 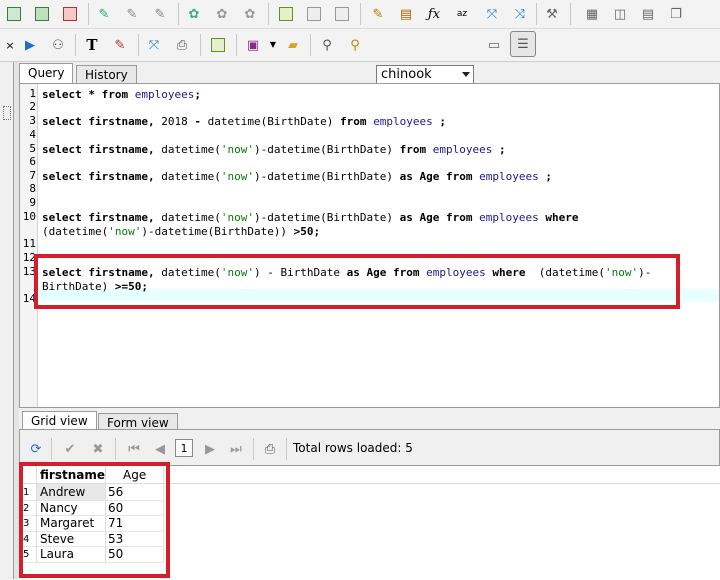 I want to click on line-number: 9, so click(x=32, y=202).